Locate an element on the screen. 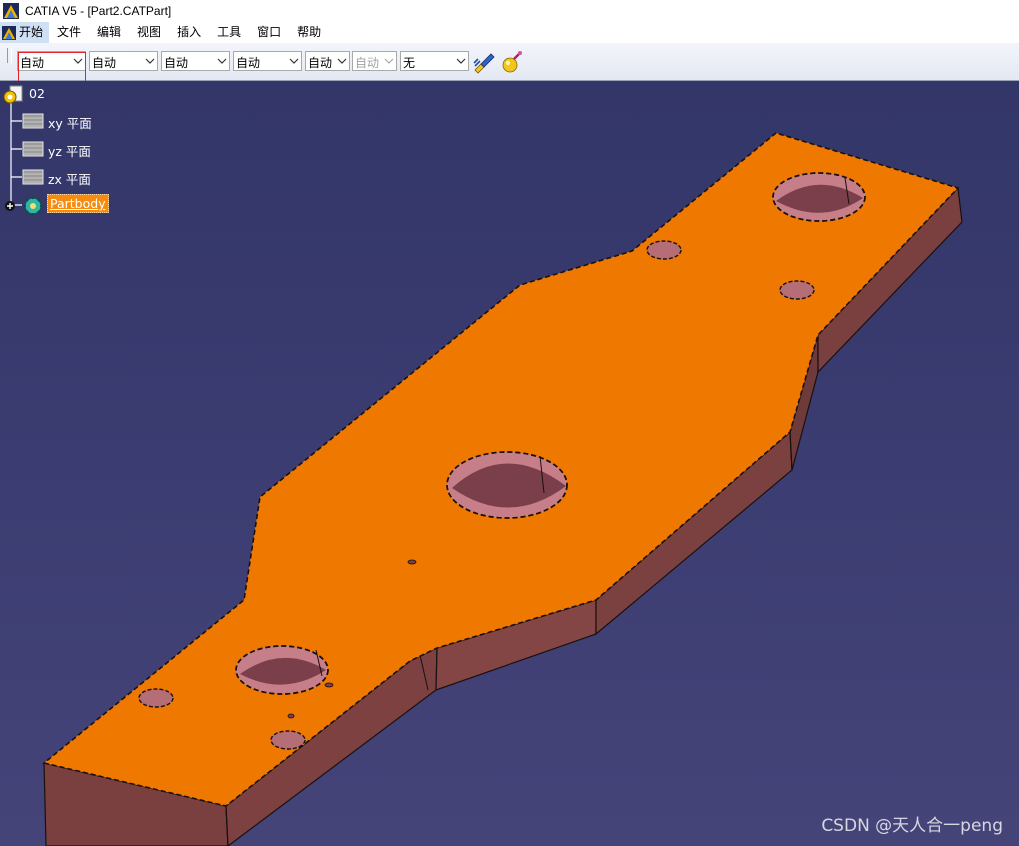  tree-item-partbody: Partbody is located at coordinates (78, 203).